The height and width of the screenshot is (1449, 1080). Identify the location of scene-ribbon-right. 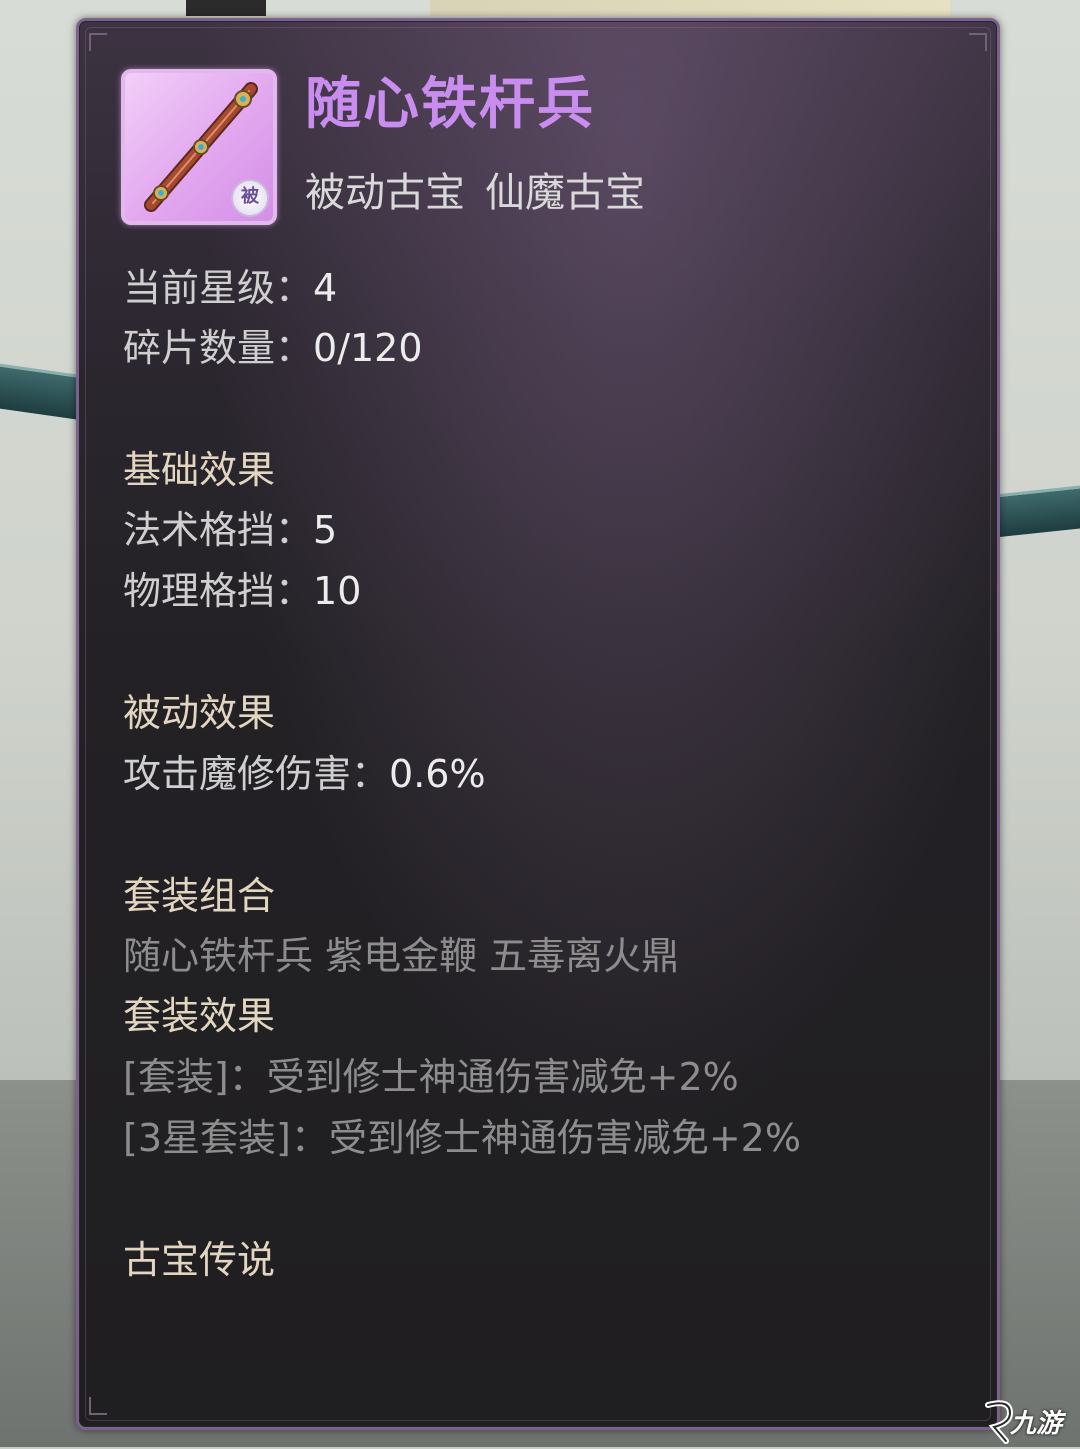
(1037, 511).